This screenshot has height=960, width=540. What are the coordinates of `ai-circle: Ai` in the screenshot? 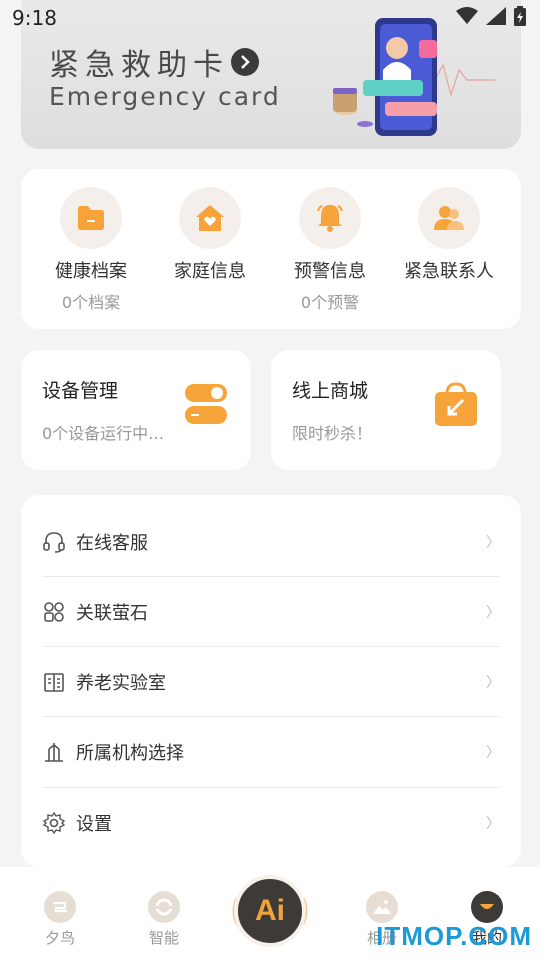 It's located at (270, 911).